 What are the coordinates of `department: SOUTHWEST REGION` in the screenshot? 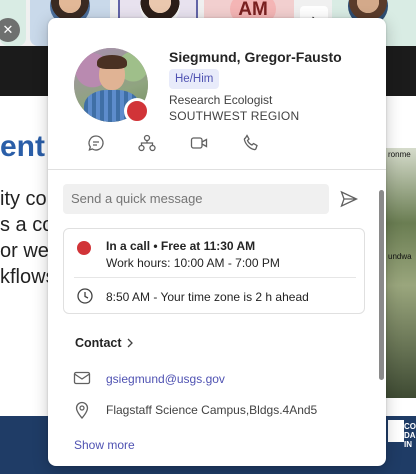 It's located at (234, 116).